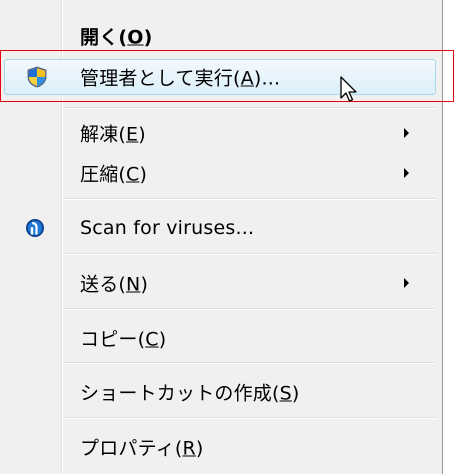  Describe the element at coordinates (114, 284) in the screenshot. I see `menu-item-send-to-label: 送る(N)` at that location.